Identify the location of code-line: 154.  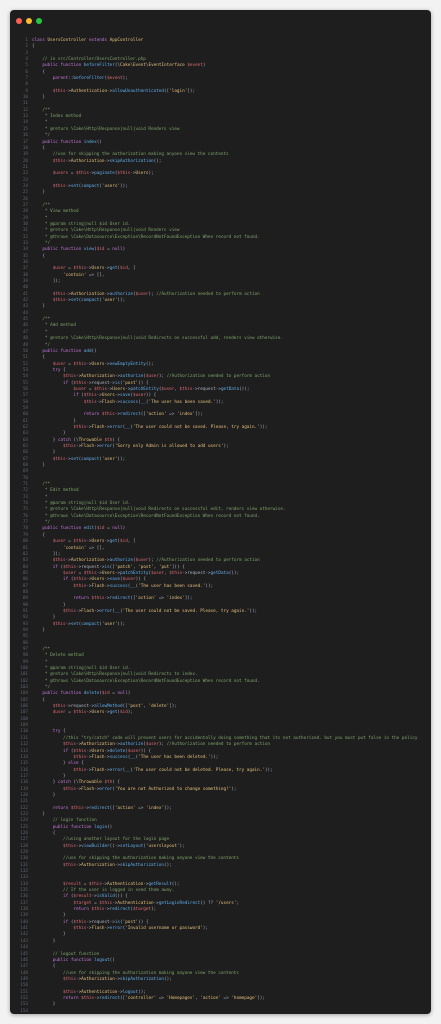
(220, 1011).